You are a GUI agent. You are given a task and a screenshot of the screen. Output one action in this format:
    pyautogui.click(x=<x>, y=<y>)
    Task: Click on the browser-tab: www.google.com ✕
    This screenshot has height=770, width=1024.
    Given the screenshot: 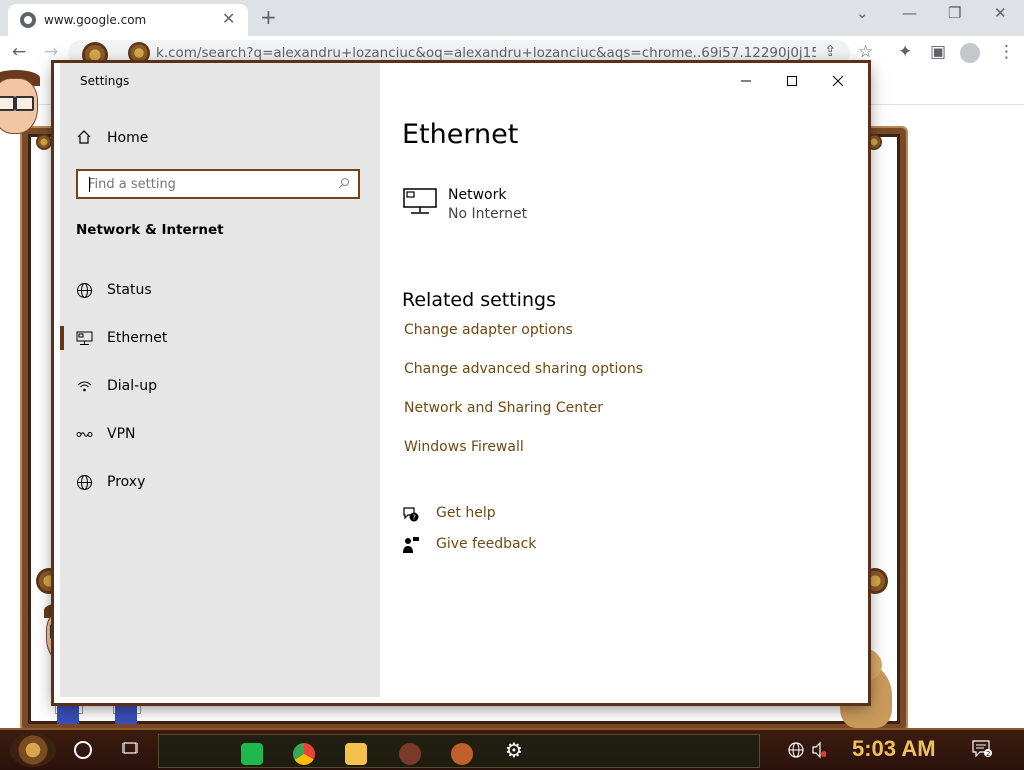 What is the action you would take?
    pyautogui.click(x=128, y=20)
    